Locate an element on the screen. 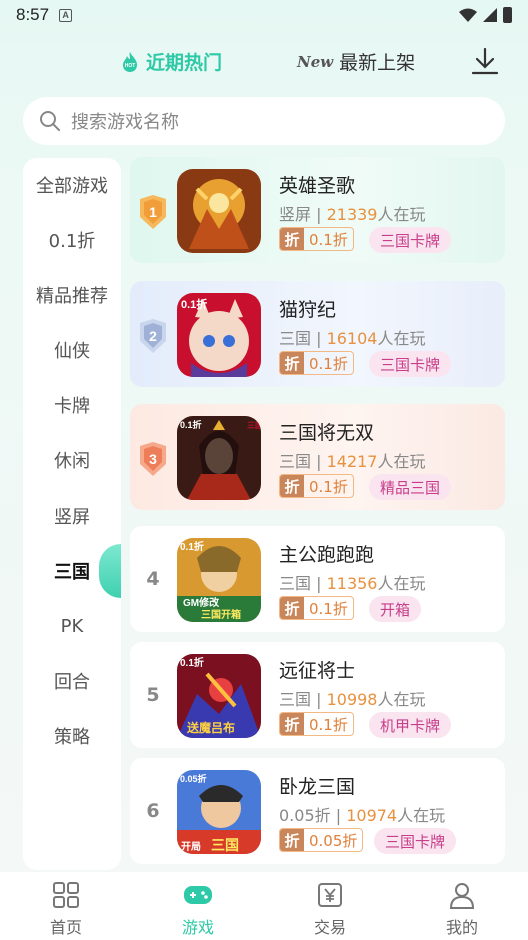 The image size is (528, 940). game-name: 三国将无双 is located at coordinates (327, 433).